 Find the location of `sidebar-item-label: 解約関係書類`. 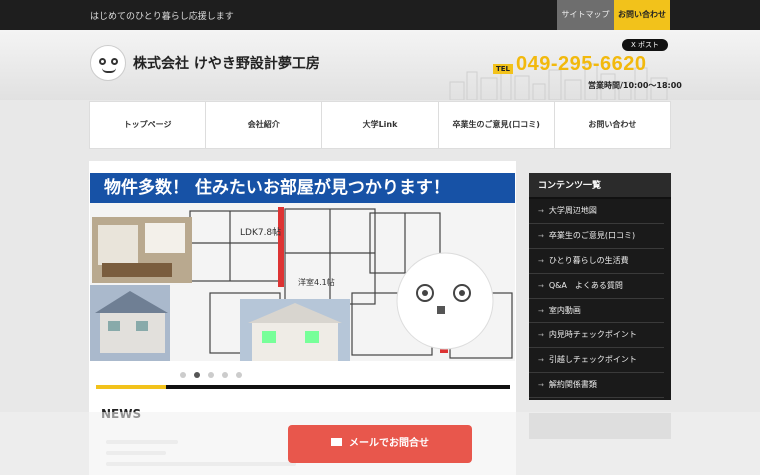

sidebar-item-label: 解約関係書類 is located at coordinates (572, 385).